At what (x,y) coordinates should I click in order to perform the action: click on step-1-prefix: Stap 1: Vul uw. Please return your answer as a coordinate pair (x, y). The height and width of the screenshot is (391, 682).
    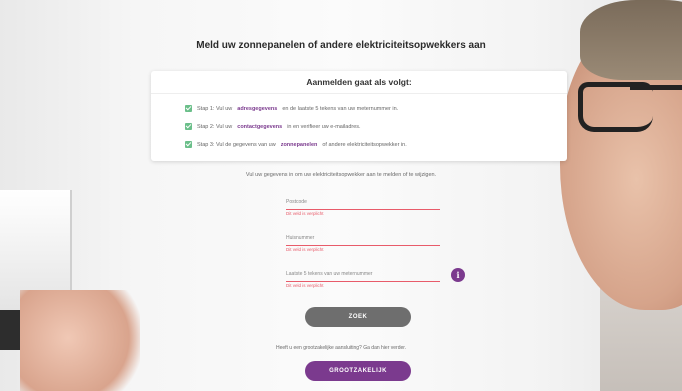
    Looking at the image, I should click on (215, 108).